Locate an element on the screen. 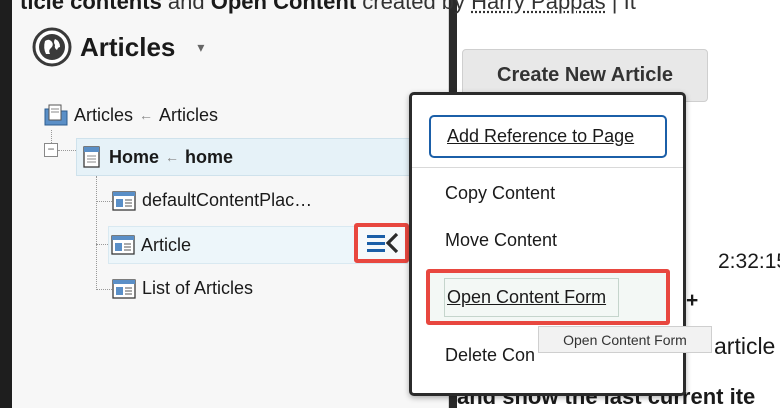  timestamp-text: 2:32:15 P is located at coordinates (749, 261).